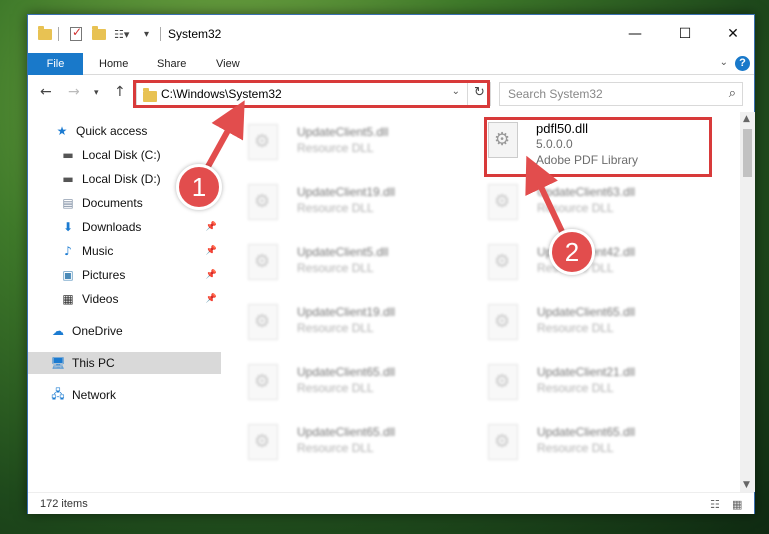  I want to click on search-icon: ⌕, so click(732, 93).